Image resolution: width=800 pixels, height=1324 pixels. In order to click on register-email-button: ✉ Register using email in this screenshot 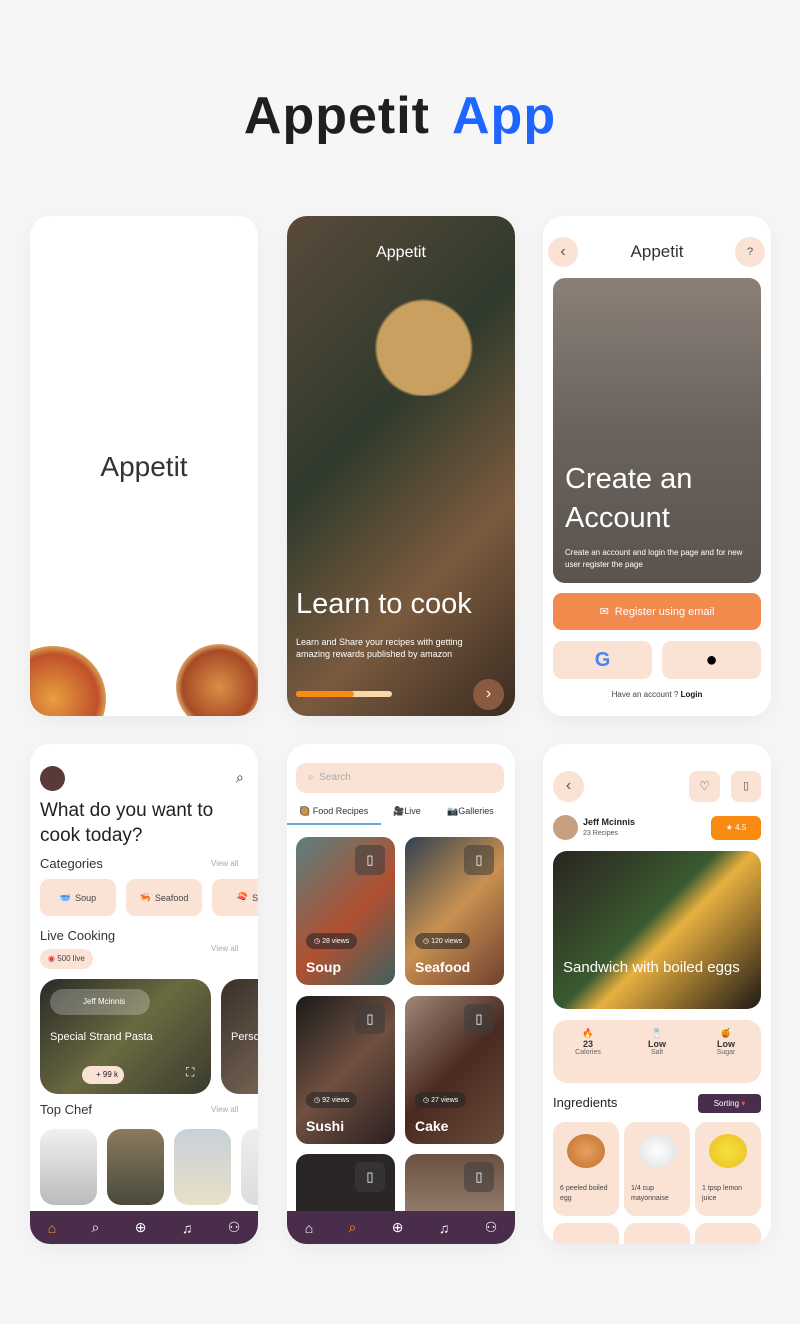, I will do `click(657, 611)`.